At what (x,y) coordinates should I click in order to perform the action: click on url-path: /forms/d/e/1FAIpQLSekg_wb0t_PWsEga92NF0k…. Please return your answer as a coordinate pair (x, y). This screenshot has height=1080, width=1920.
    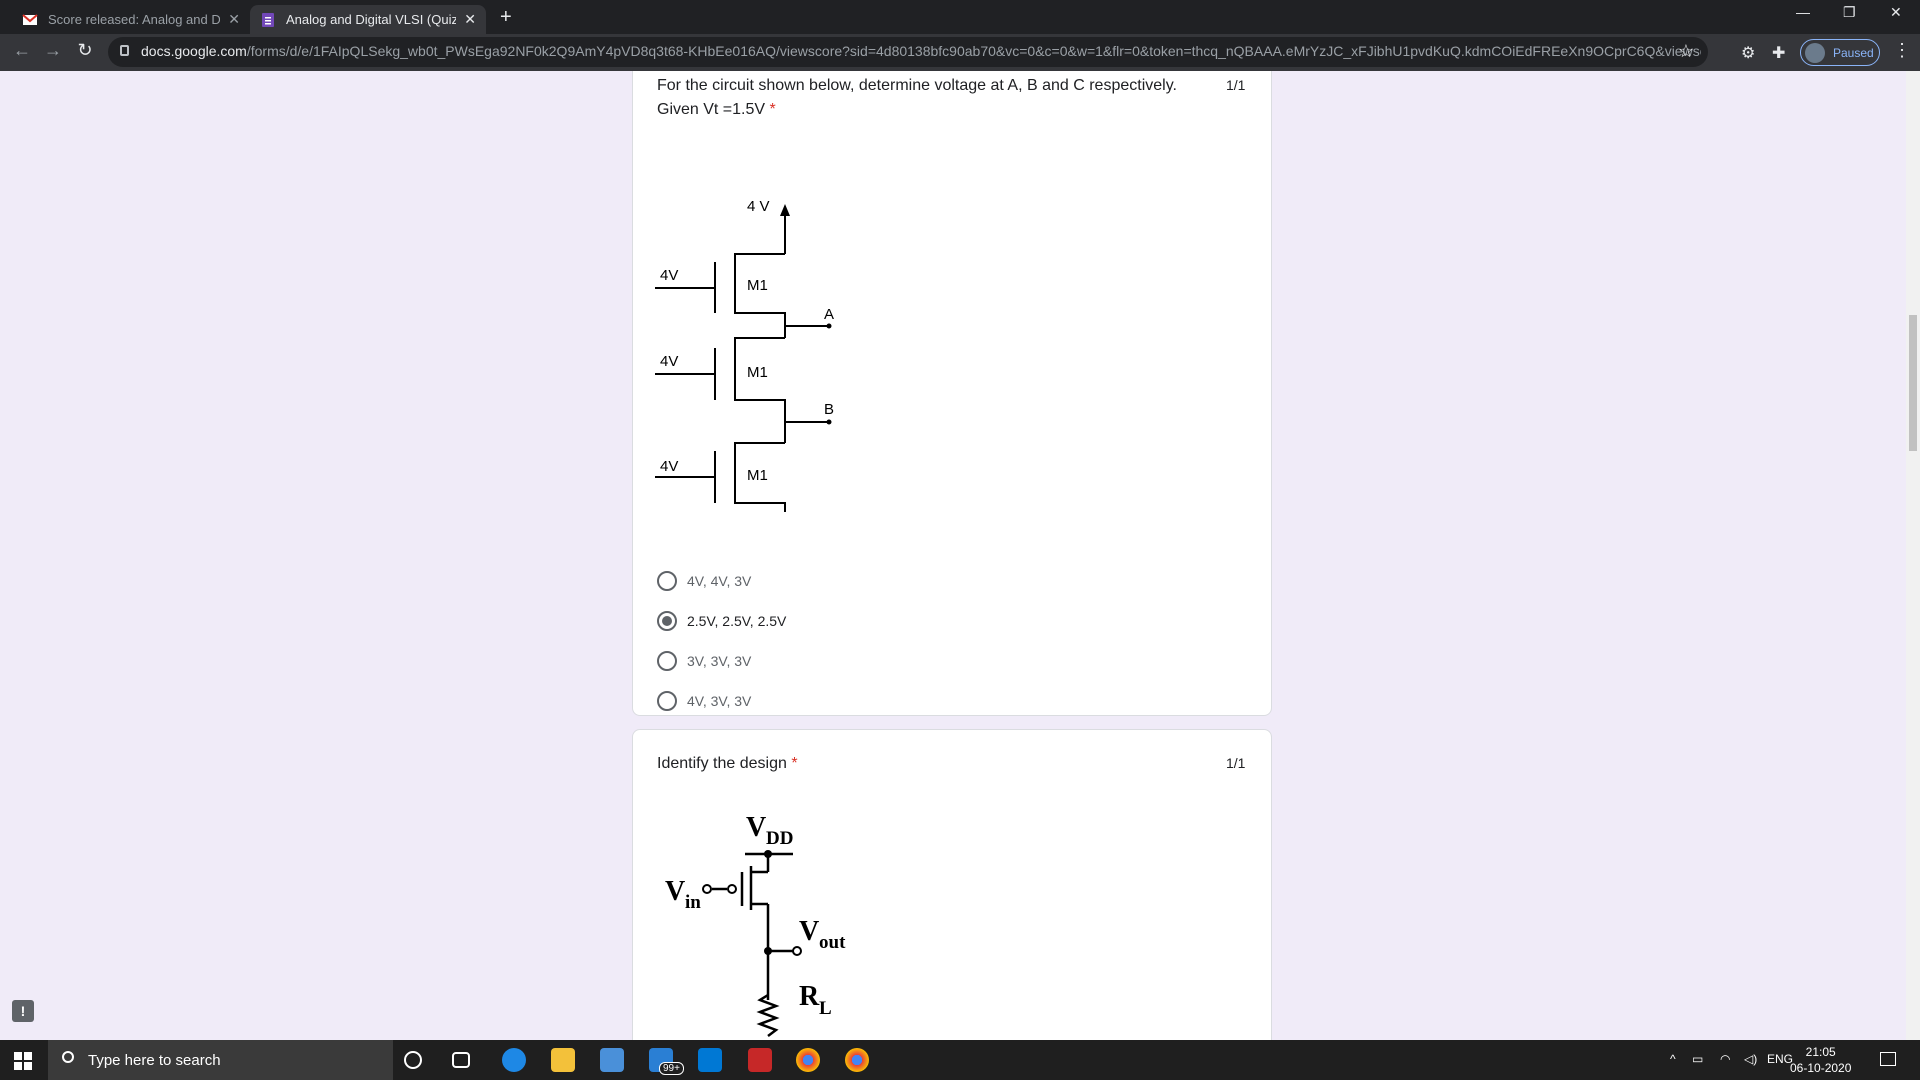
    Looking at the image, I should click on (973, 51).